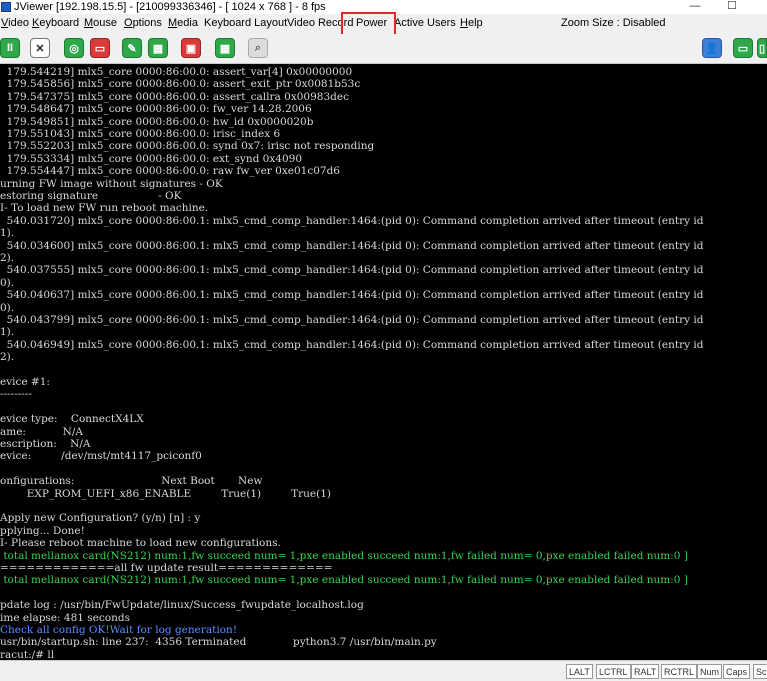  I want to click on app-icon, so click(6, 7).